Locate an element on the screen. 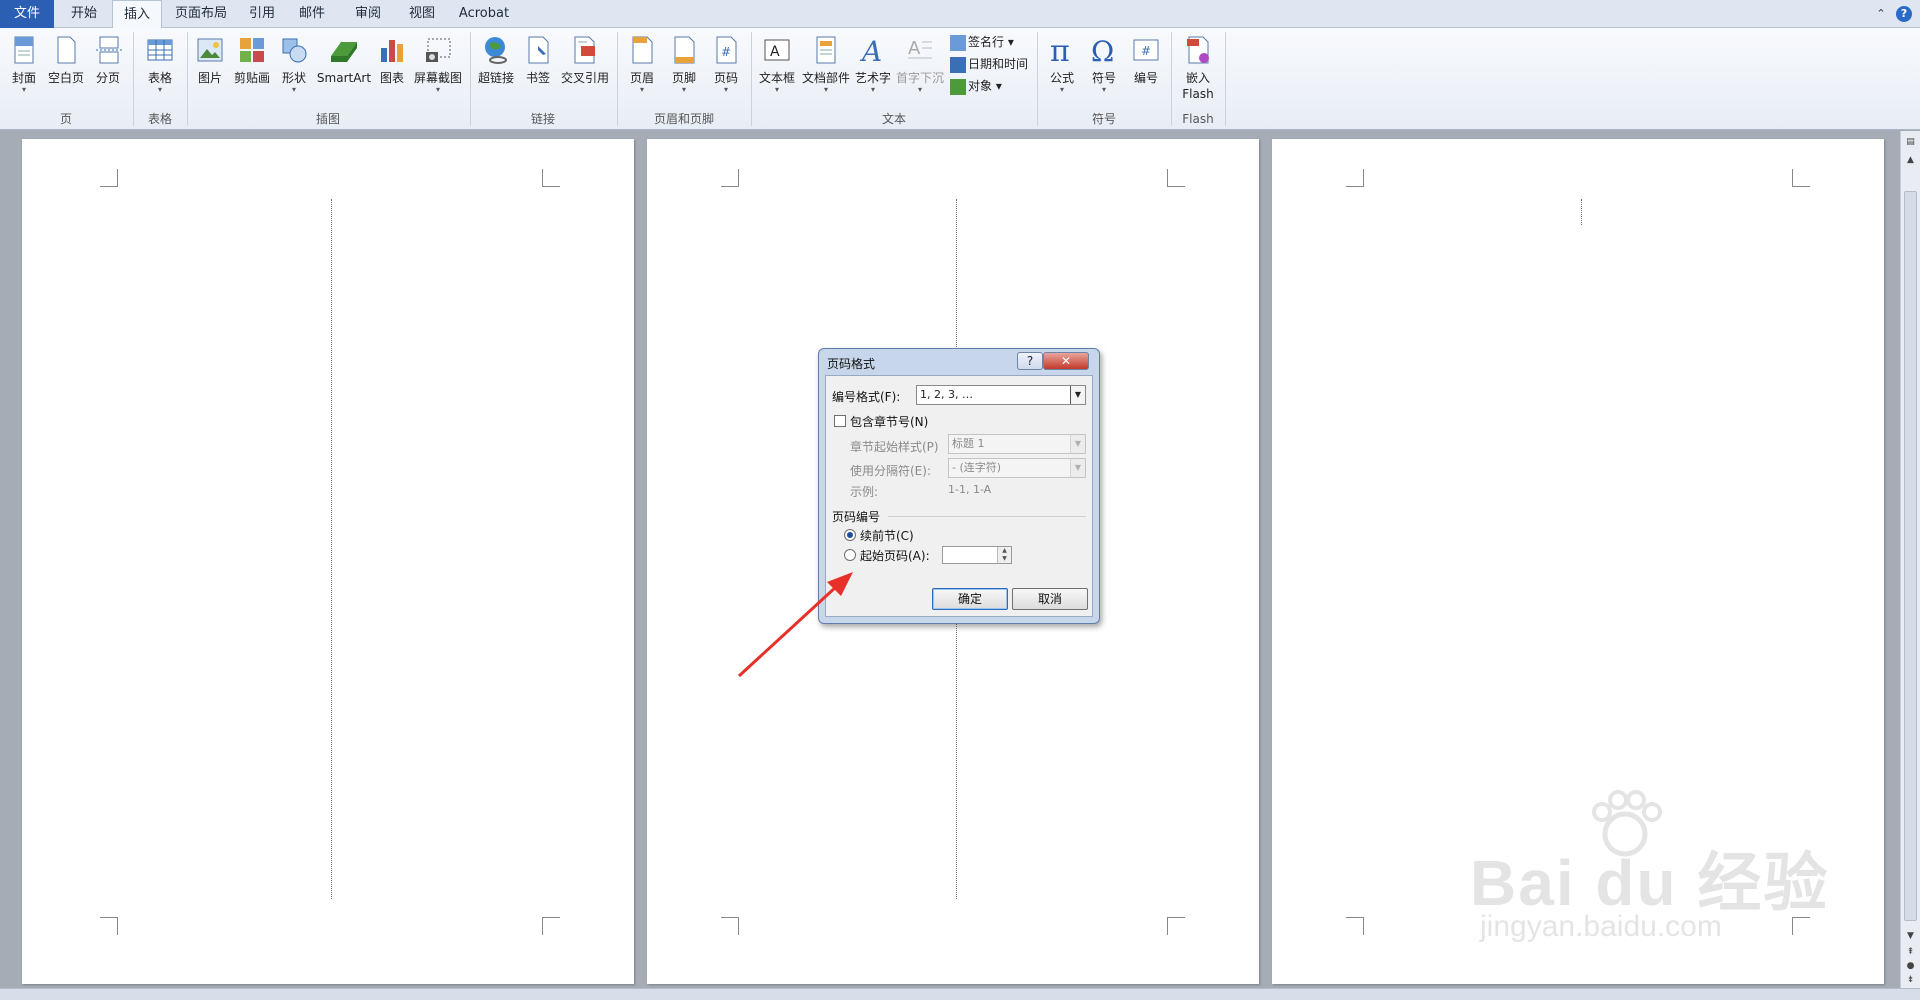  cancel-button: 取消 is located at coordinates (1050, 599).